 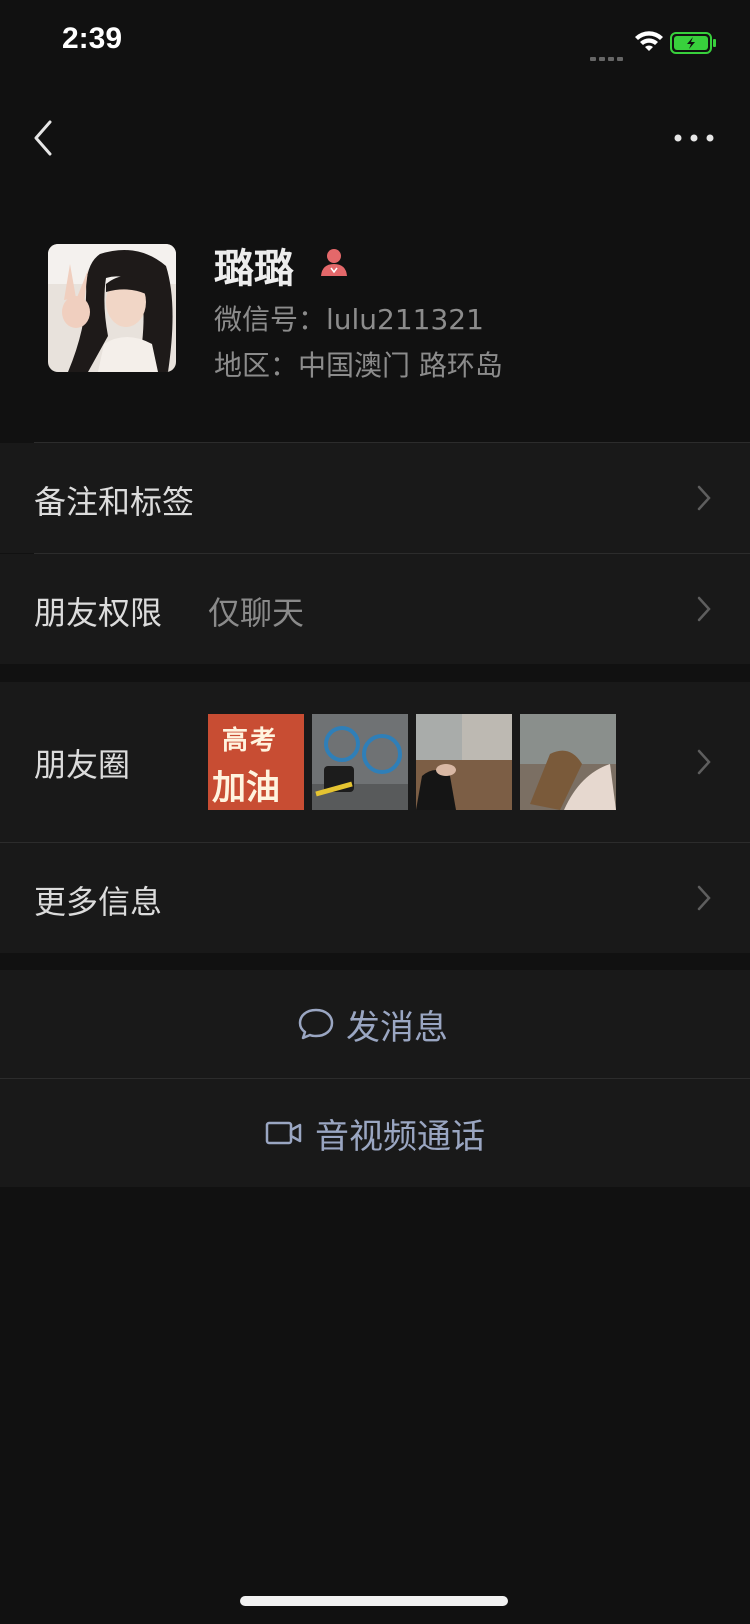 I want to click on remarks-tags-row: 备注和标签, so click(x=375, y=498).